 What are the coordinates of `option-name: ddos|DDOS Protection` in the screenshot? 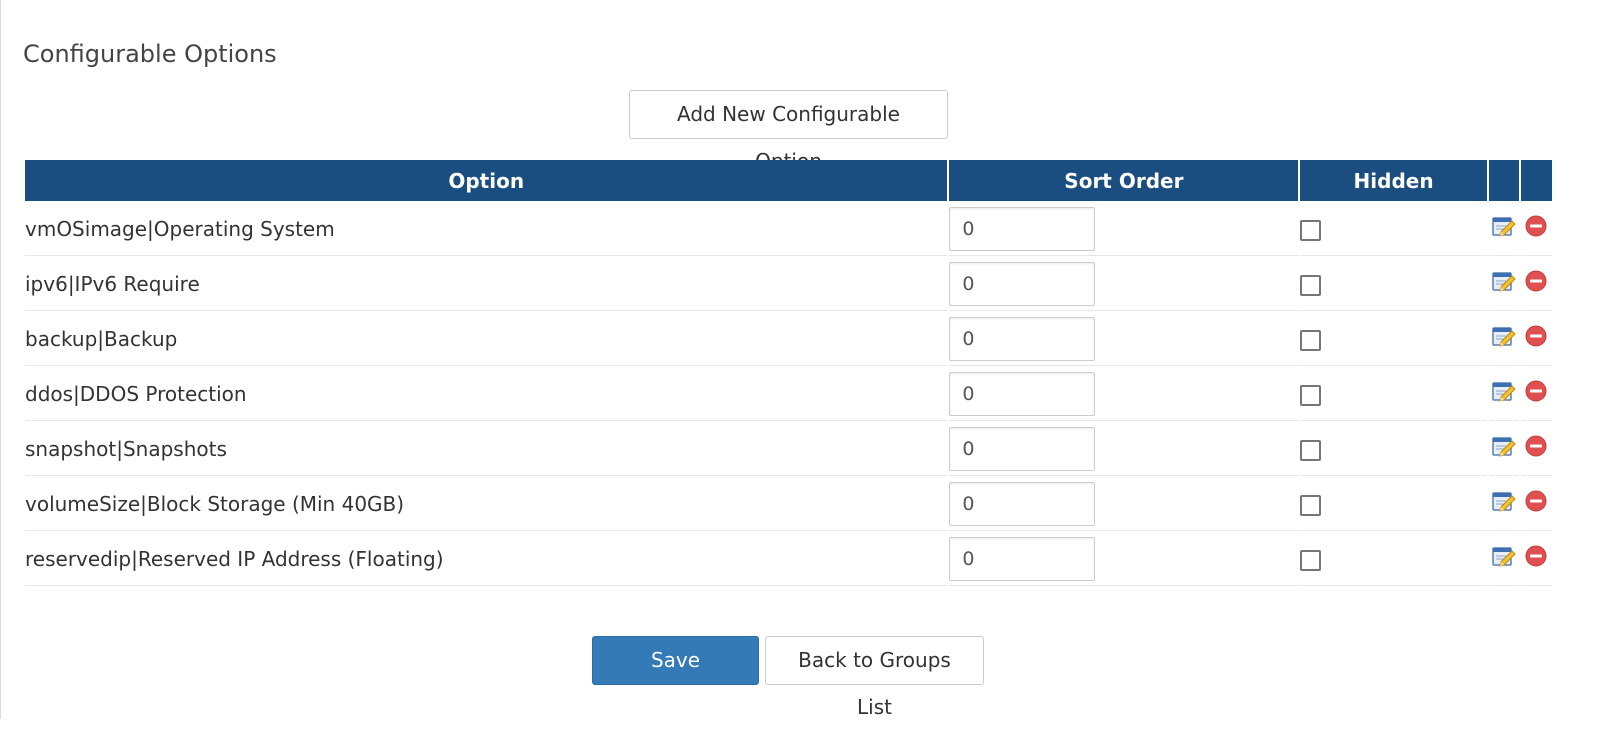 It's located at (486, 394).